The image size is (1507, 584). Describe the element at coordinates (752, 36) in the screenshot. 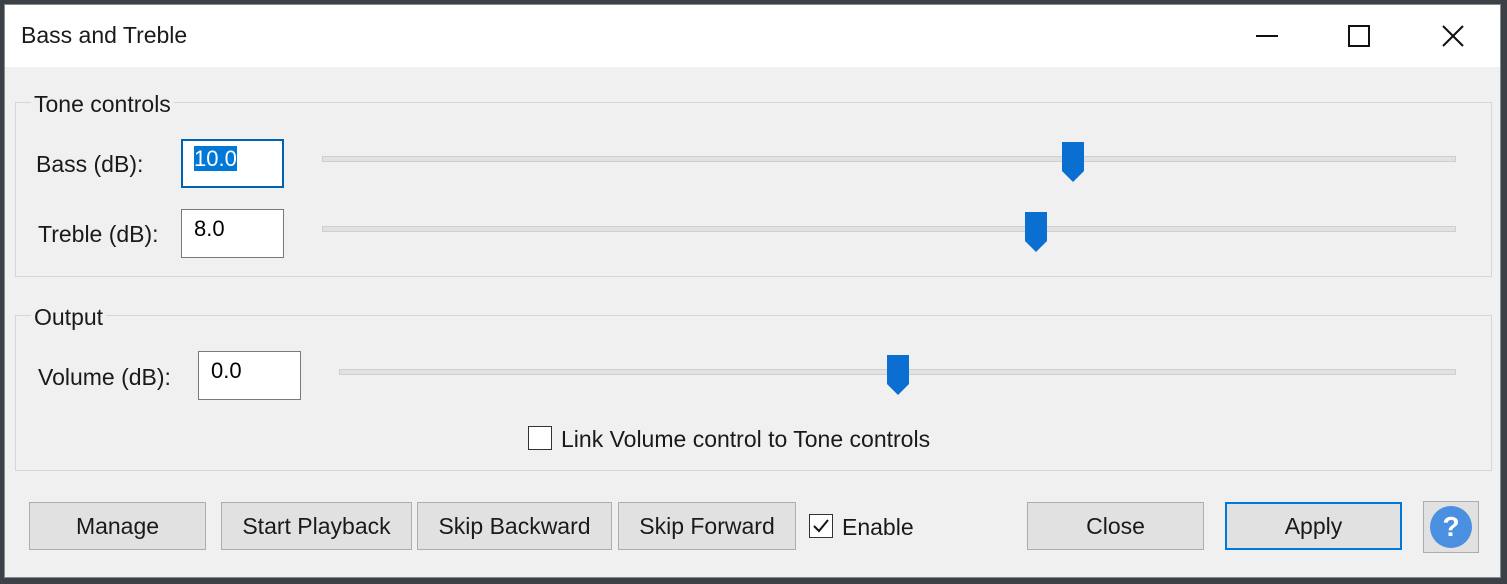

I see `title-bar: Bass and Treble` at that location.